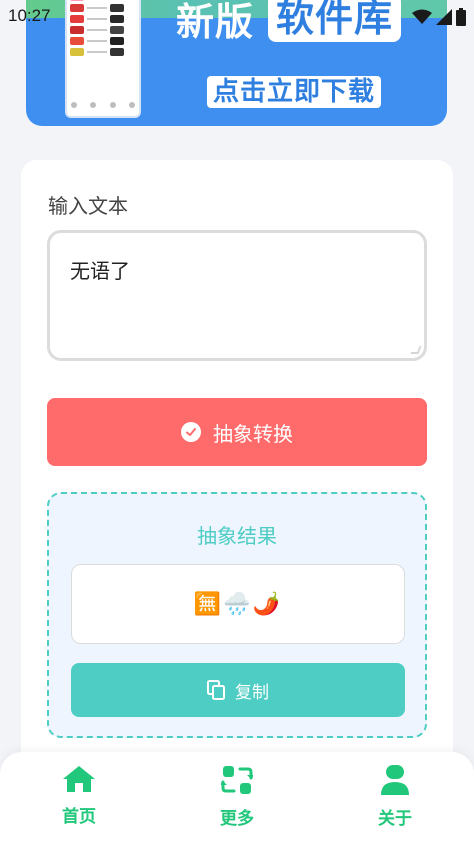 The width and height of the screenshot is (474, 842). What do you see at coordinates (422, 16) in the screenshot?
I see `wifi-icon` at bounding box center [422, 16].